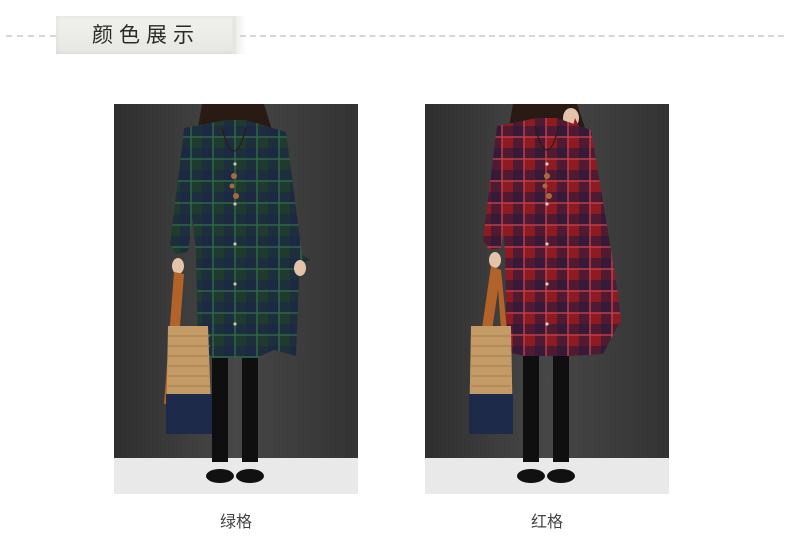  I want to click on caption-green: 绿格, so click(235, 521).